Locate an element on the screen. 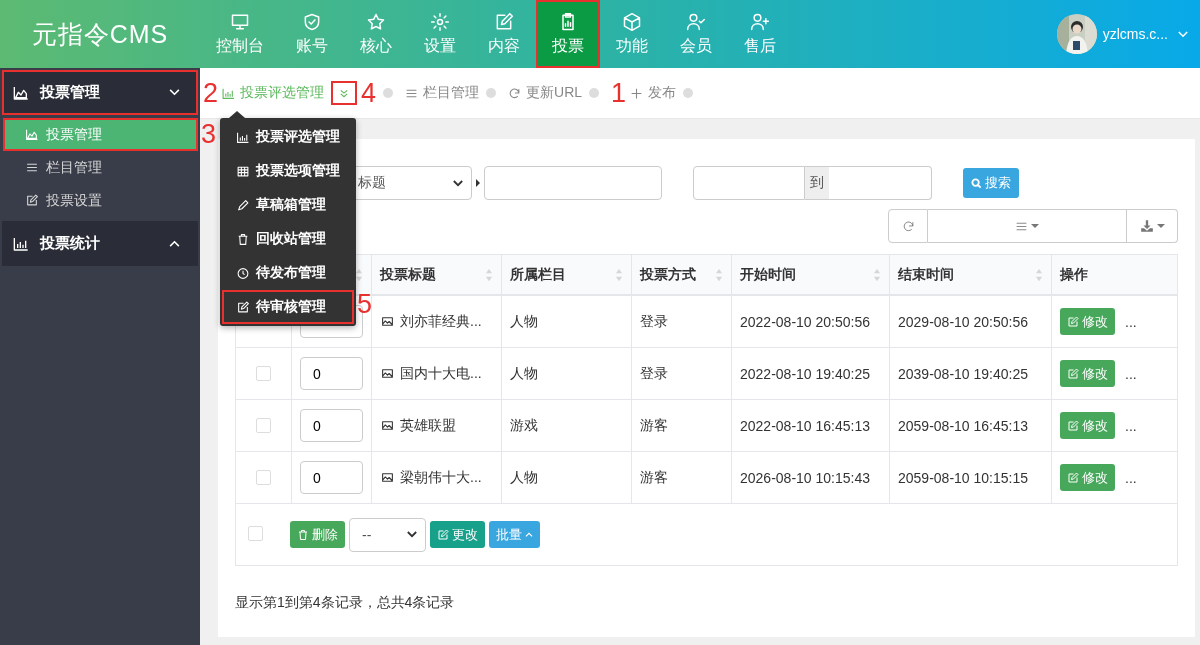 The width and height of the screenshot is (1200, 645). search-icon is located at coordinates (976, 183).